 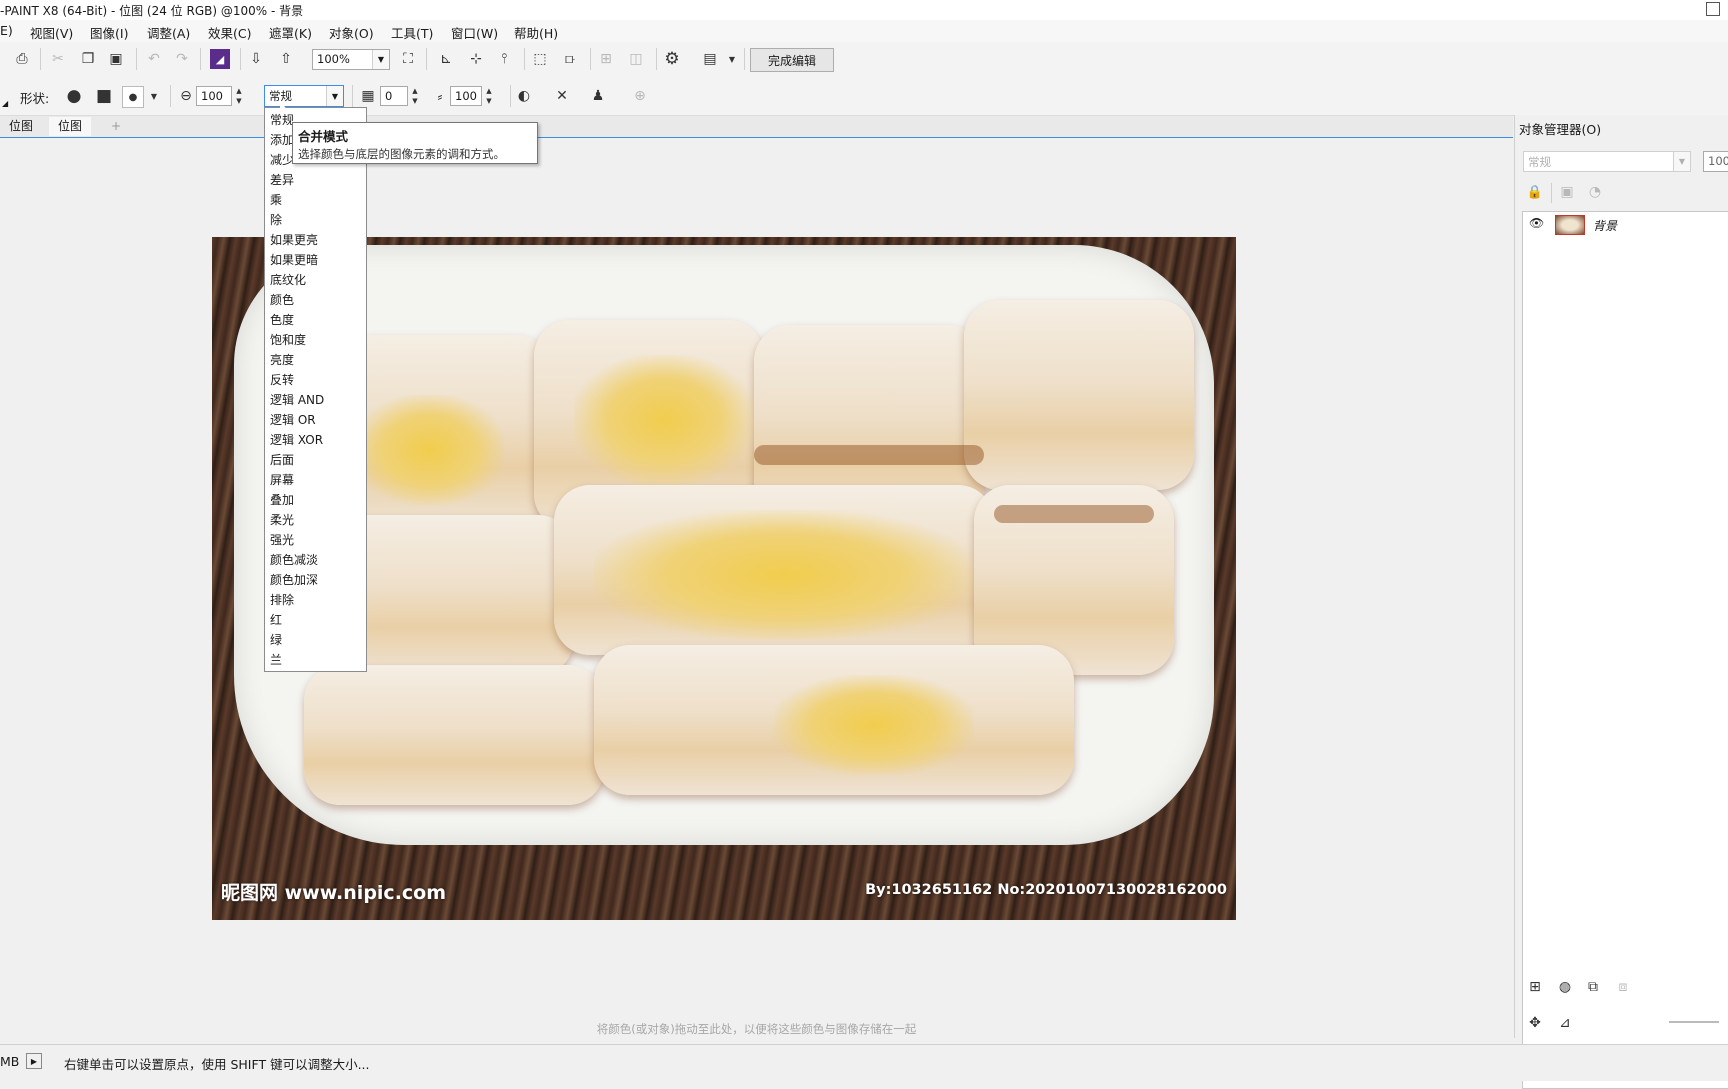 I want to click on option-soft-light: 柔光, so click(x=282, y=520).